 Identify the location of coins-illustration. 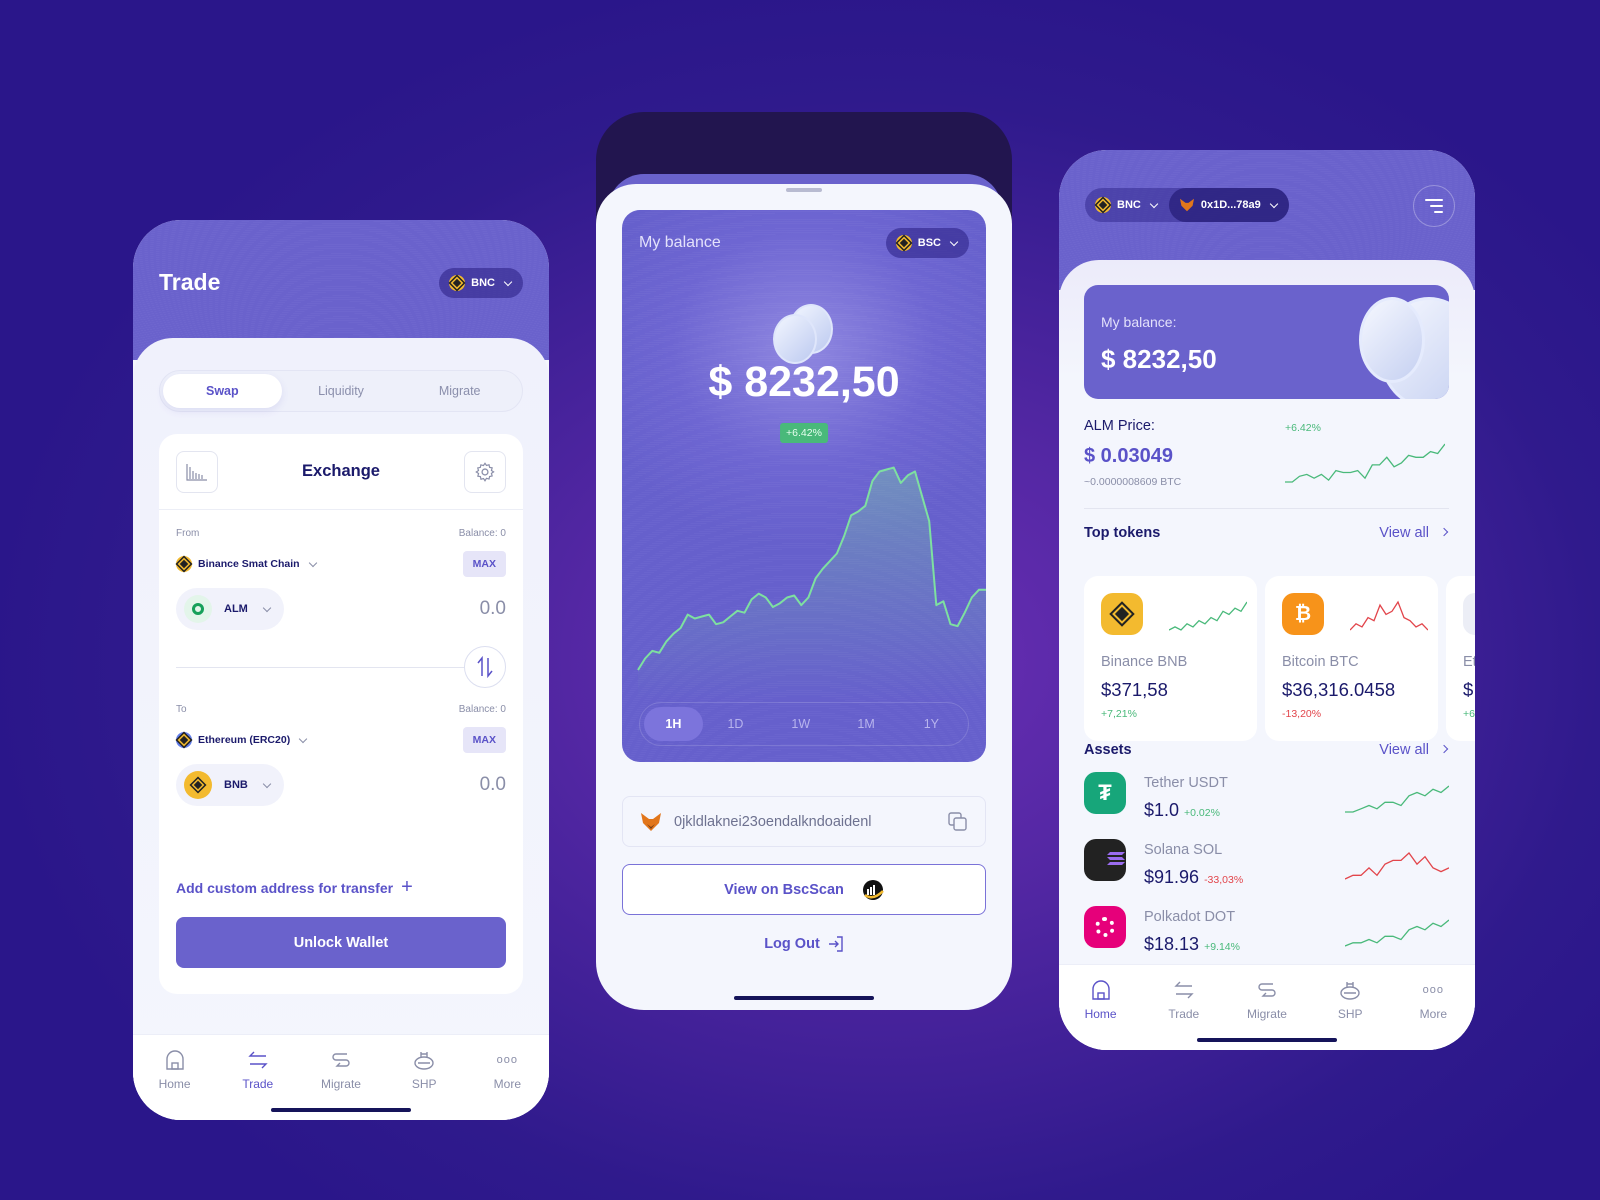
(804, 334).